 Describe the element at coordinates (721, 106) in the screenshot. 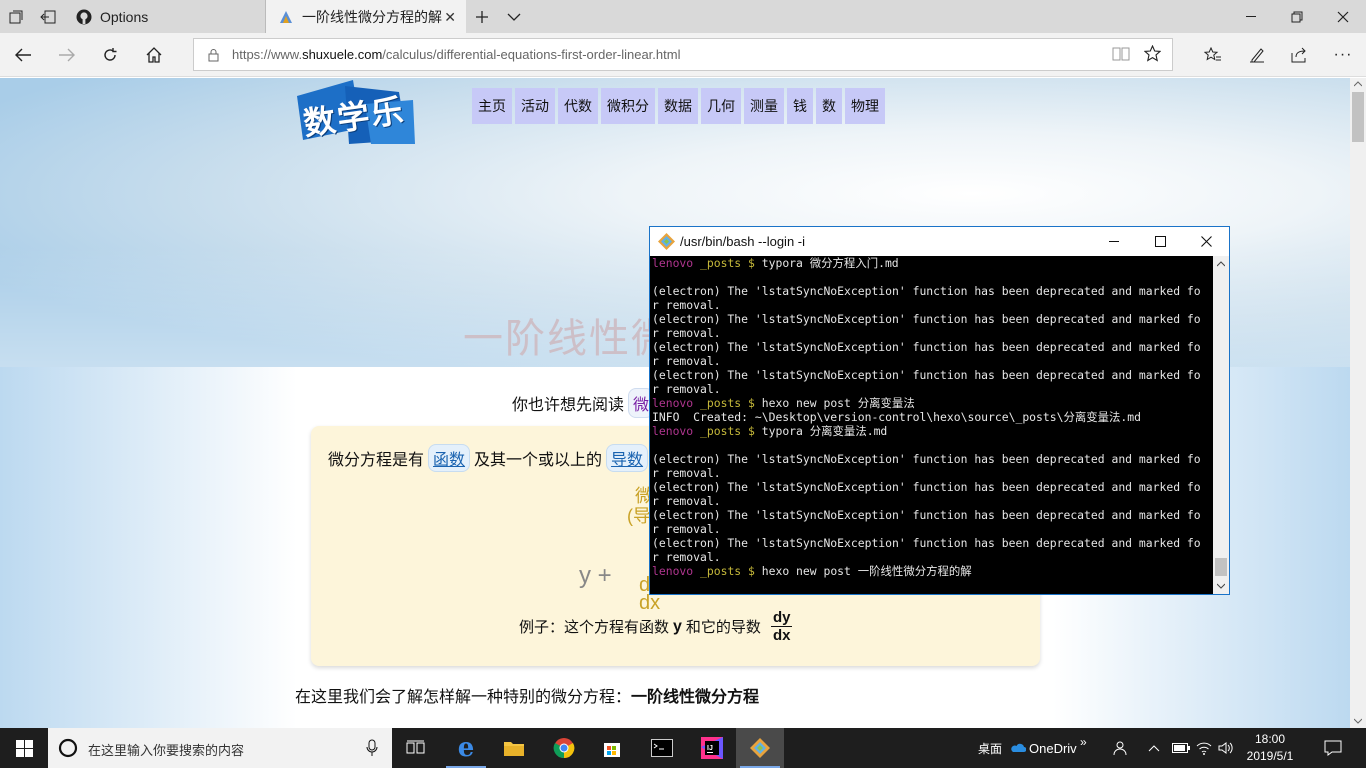

I see `menu-item-geometry: 几何` at that location.